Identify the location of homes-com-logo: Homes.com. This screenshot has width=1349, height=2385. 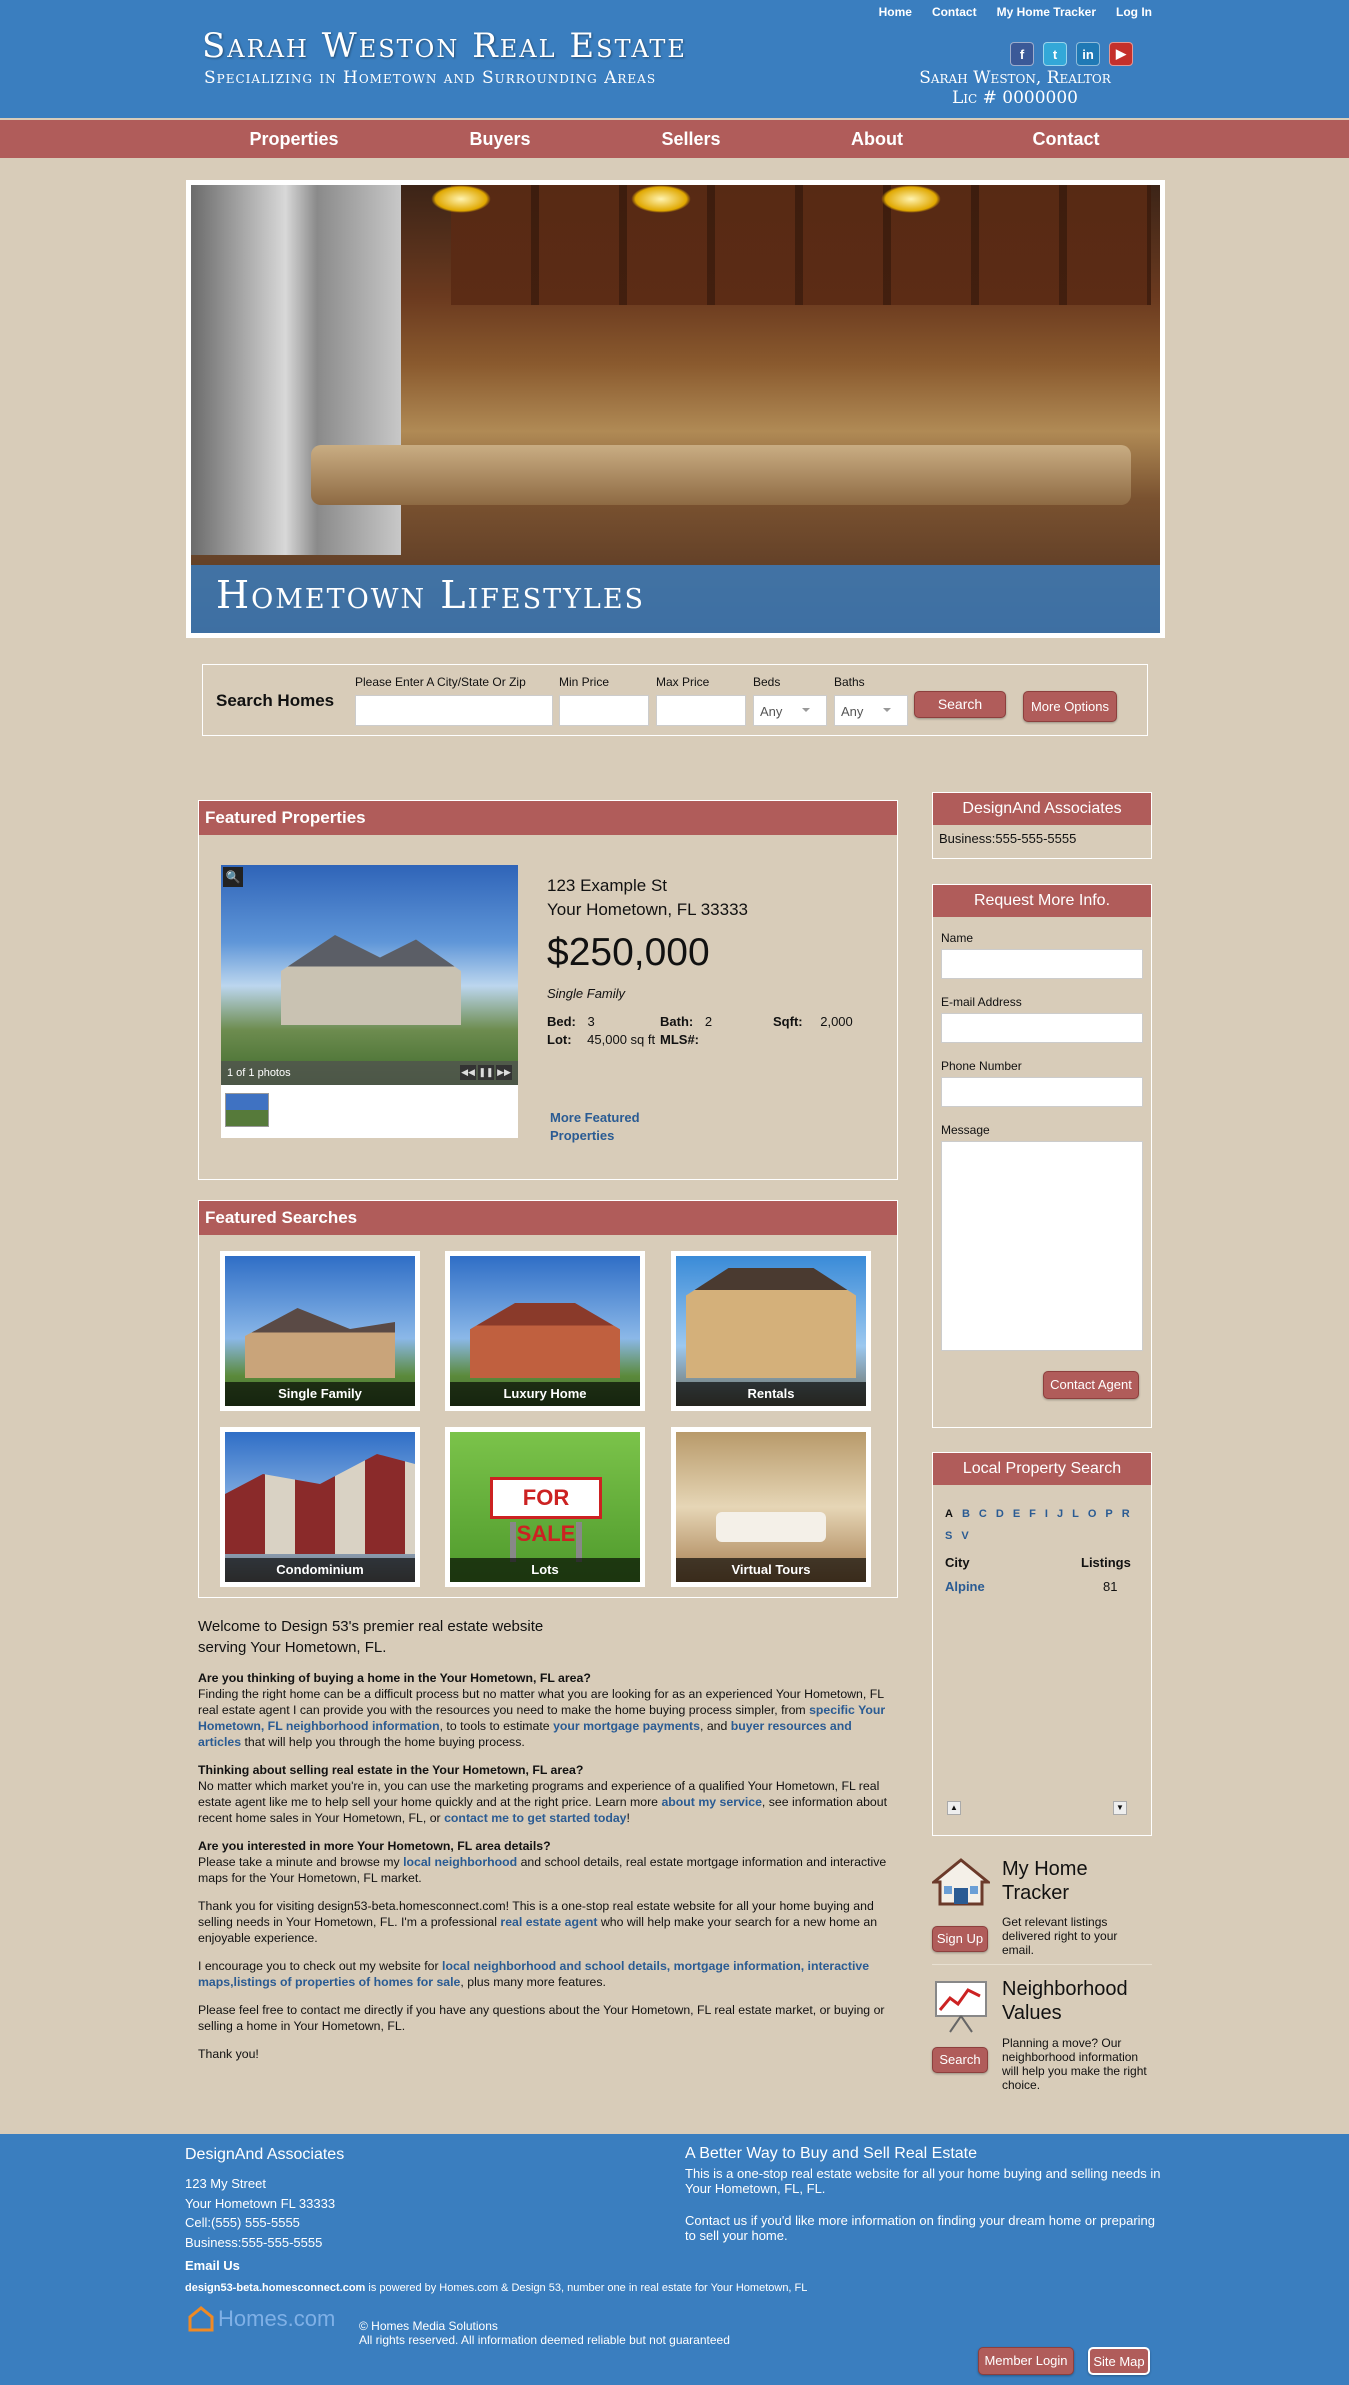
(261, 2319).